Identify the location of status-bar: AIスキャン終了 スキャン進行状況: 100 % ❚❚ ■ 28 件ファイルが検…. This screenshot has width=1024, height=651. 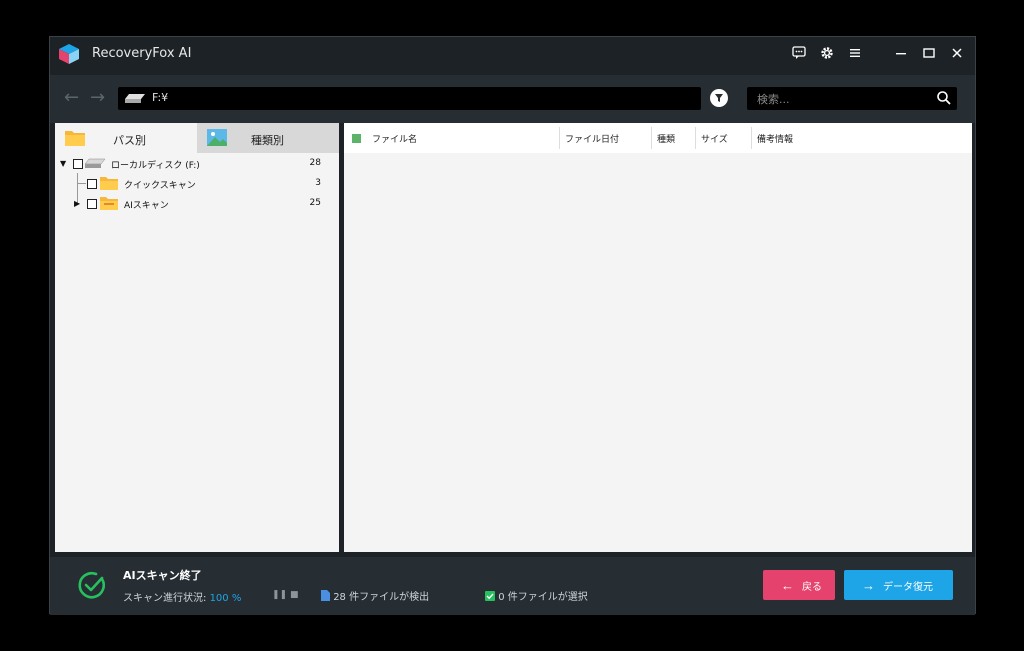
(512, 586).